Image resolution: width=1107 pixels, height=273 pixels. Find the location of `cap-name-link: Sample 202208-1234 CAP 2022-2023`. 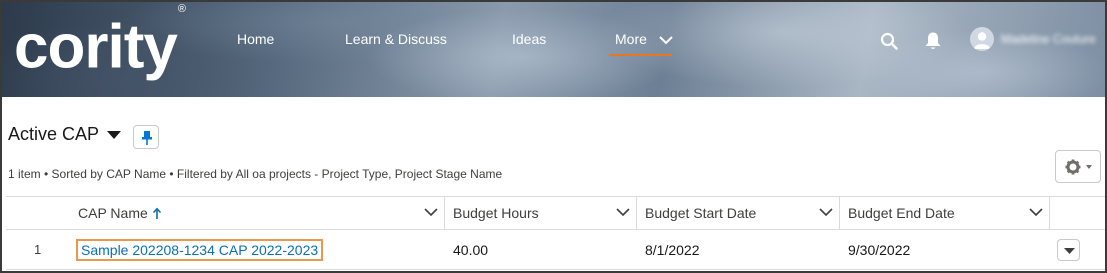

cap-name-link: Sample 202208-1234 CAP 2022-2023 is located at coordinates (200, 250).